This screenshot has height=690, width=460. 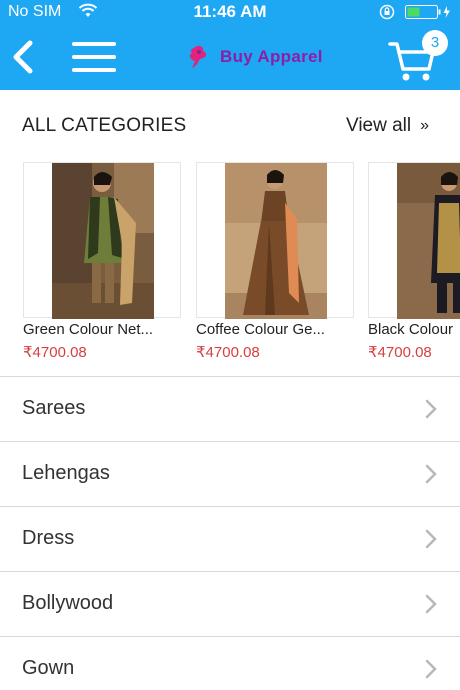 What do you see at coordinates (48, 668) in the screenshot?
I see `category-label: Gown` at bounding box center [48, 668].